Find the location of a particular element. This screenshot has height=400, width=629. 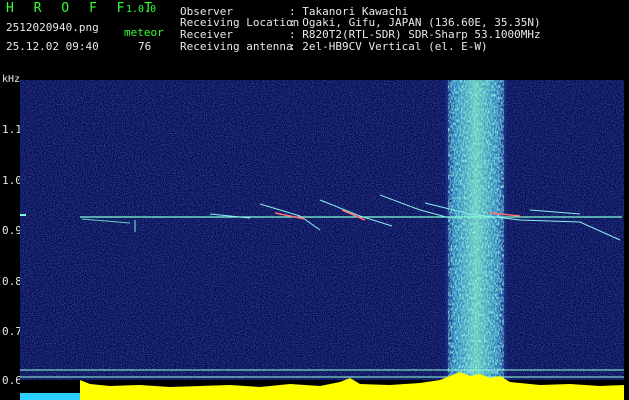

antenna-value: : 2el-HB9CV Vertical (el. E-W) is located at coordinates (388, 46).